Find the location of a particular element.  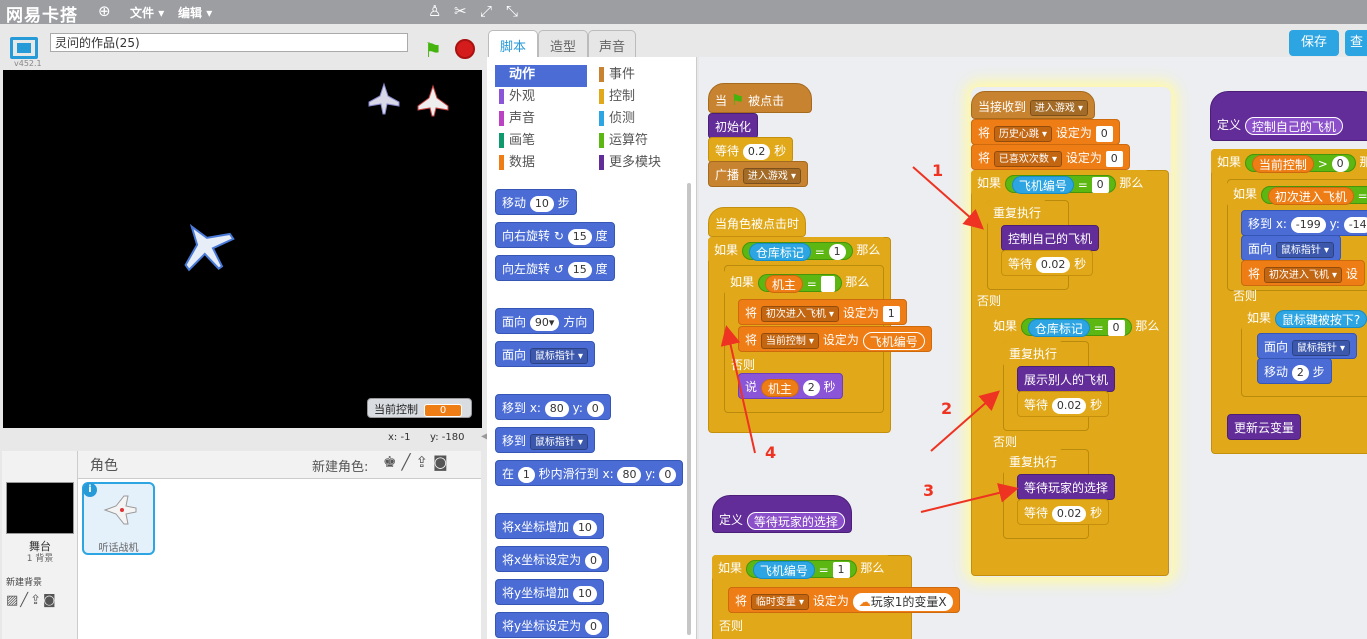

block-turn-left: 向左旋转 ↺ 15 度 is located at coordinates (555, 268).